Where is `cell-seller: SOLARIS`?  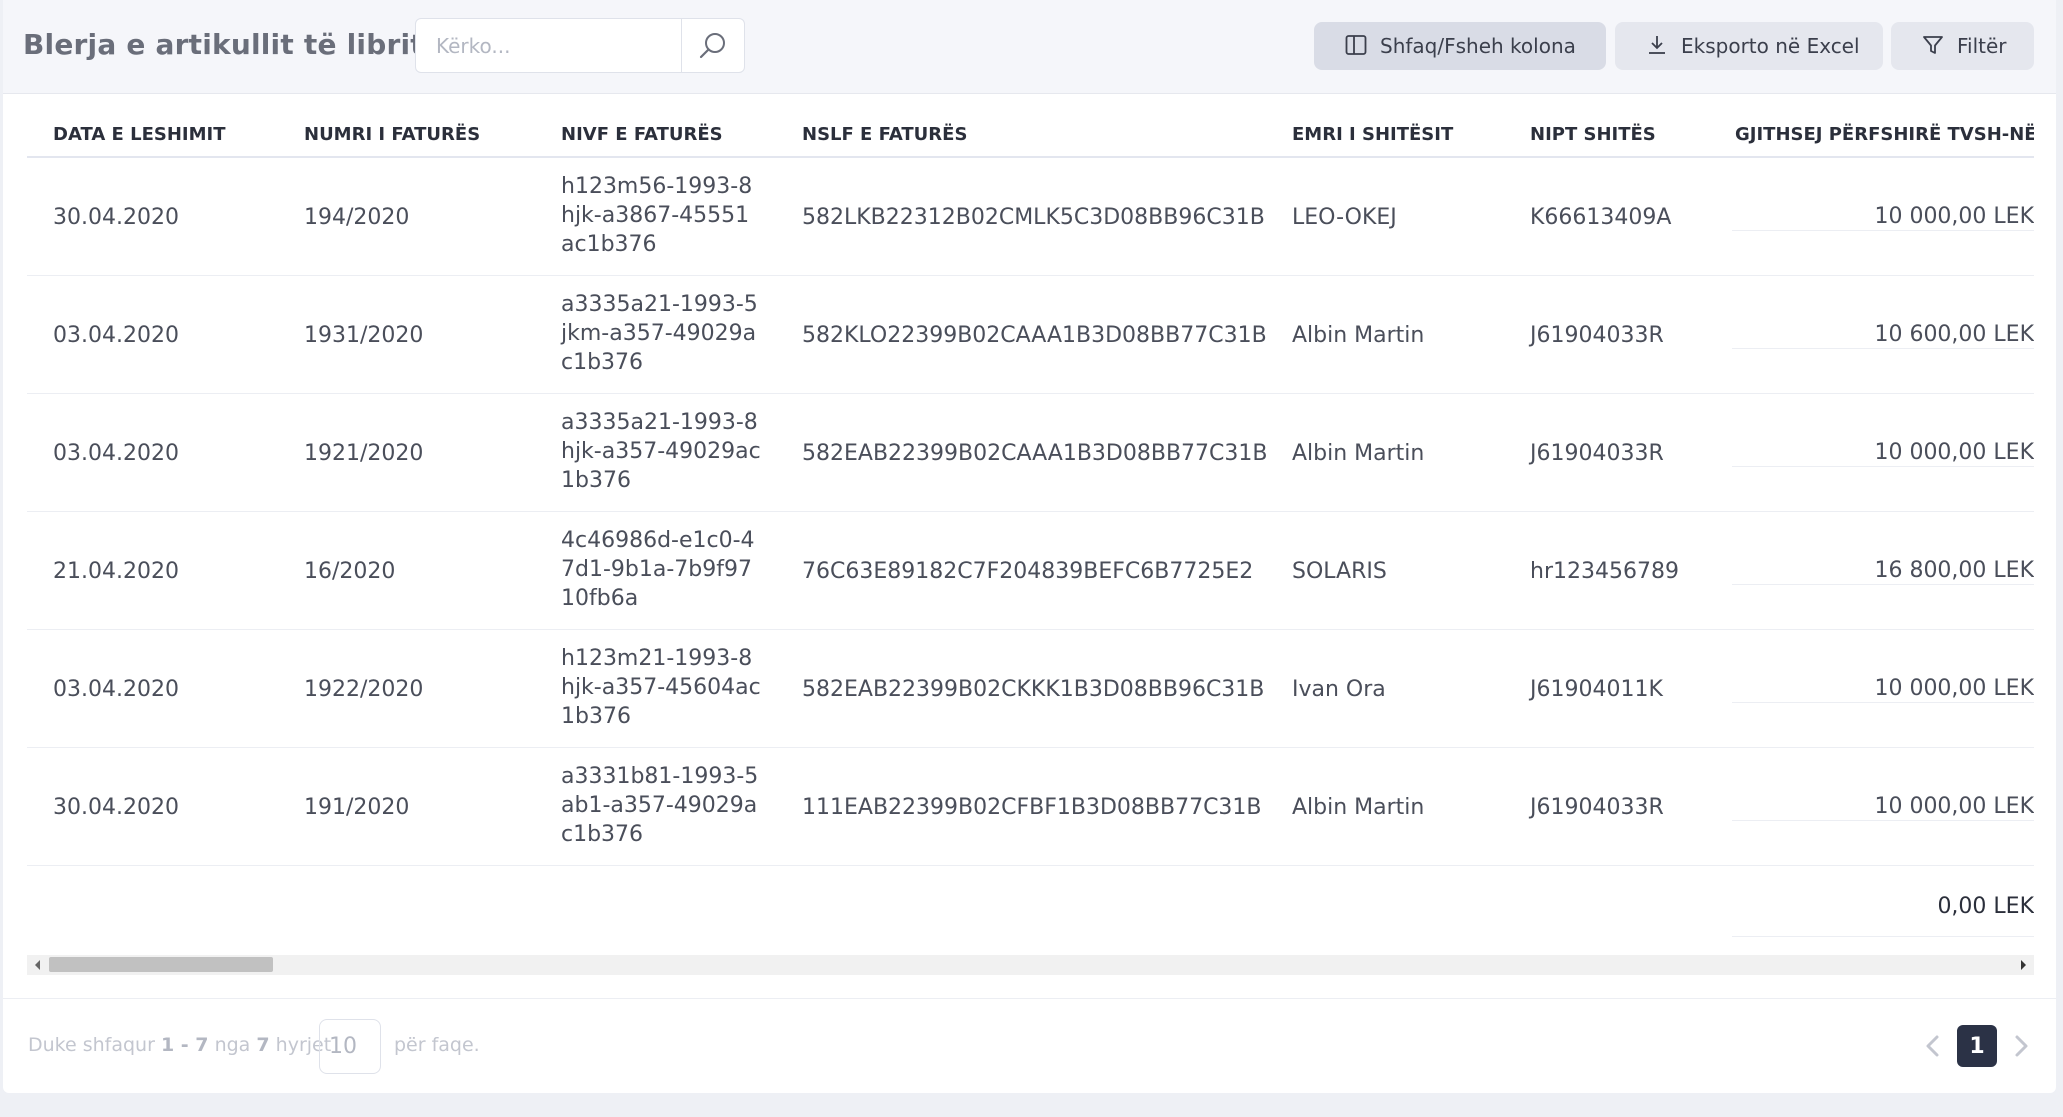
cell-seller: SOLARIS is located at coordinates (1339, 571).